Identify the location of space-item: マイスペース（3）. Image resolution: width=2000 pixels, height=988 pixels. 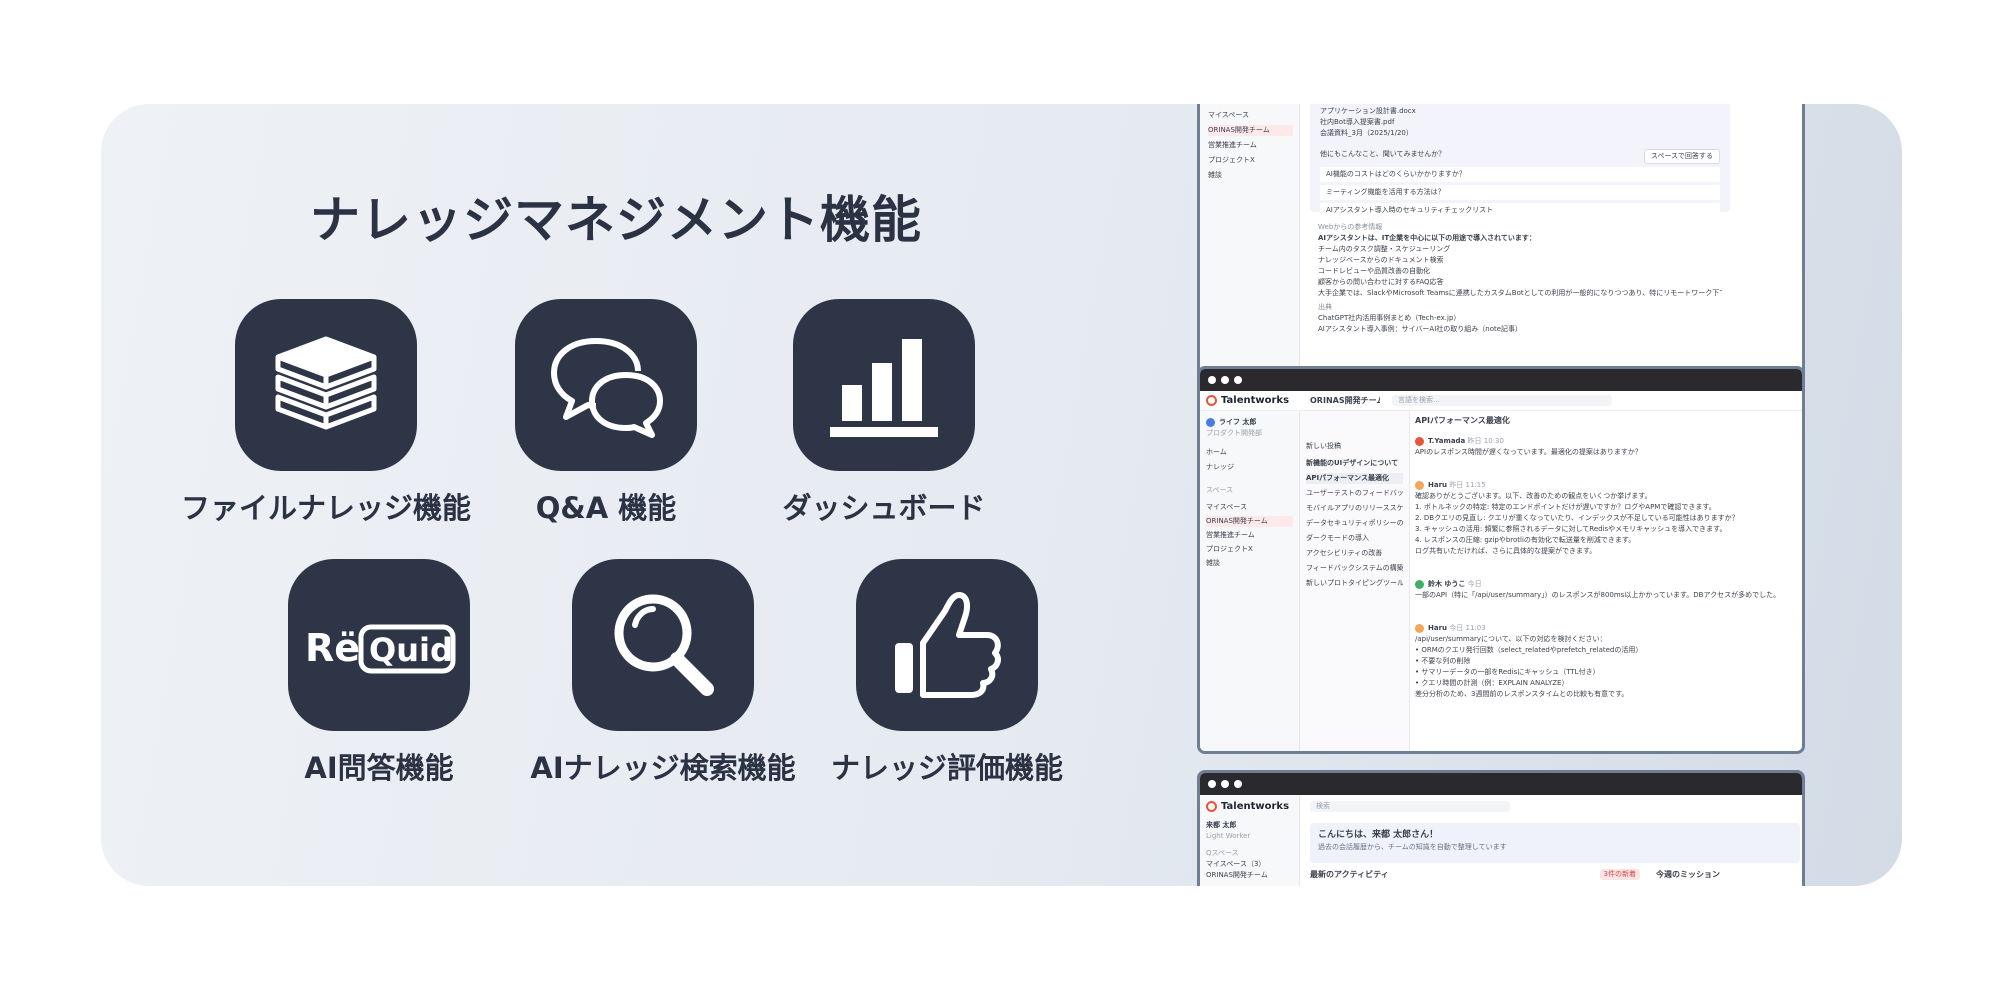
(1249, 864).